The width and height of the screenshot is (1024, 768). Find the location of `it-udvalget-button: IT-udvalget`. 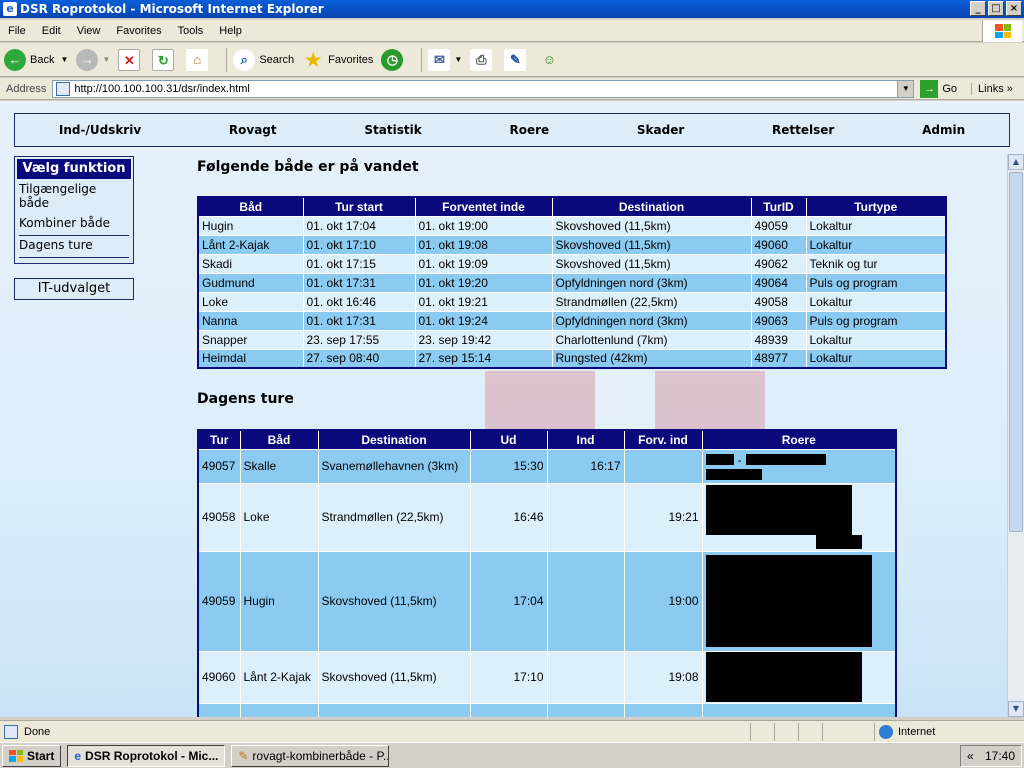

it-udvalget-button: IT-udvalget is located at coordinates (74, 289).